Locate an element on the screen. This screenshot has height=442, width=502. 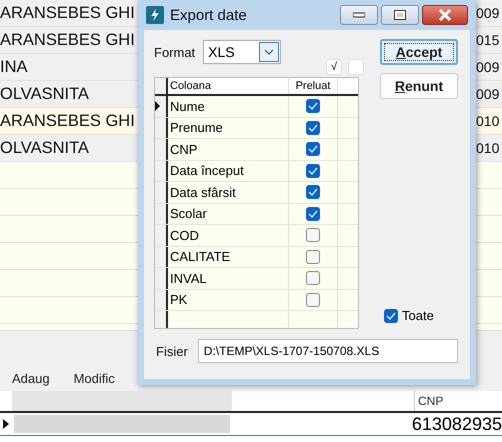
format-label: Format is located at coordinates (175, 52).